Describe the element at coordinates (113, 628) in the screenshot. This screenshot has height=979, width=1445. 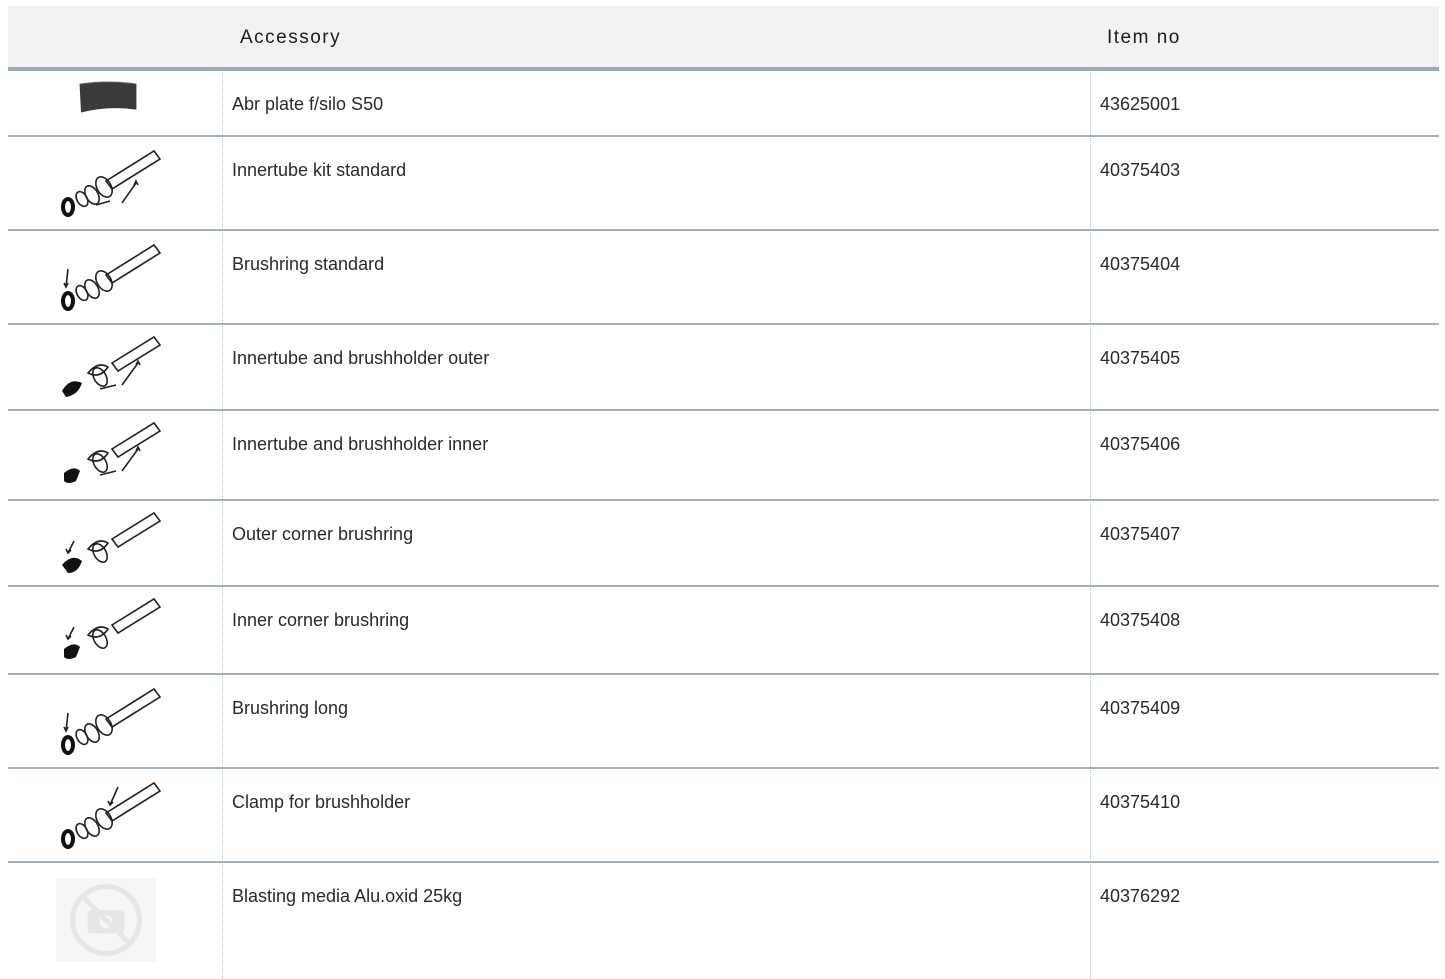
I see `inner-corner-brushring-icon` at that location.